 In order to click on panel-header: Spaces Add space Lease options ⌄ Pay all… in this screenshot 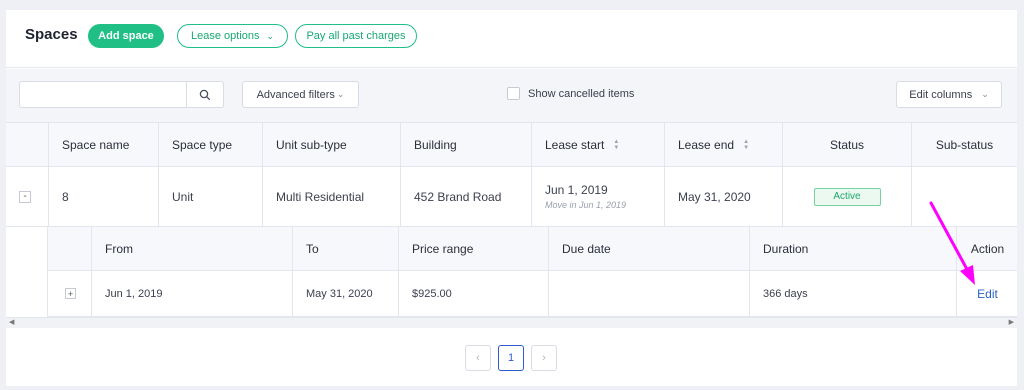, I will do `click(511, 39)`.